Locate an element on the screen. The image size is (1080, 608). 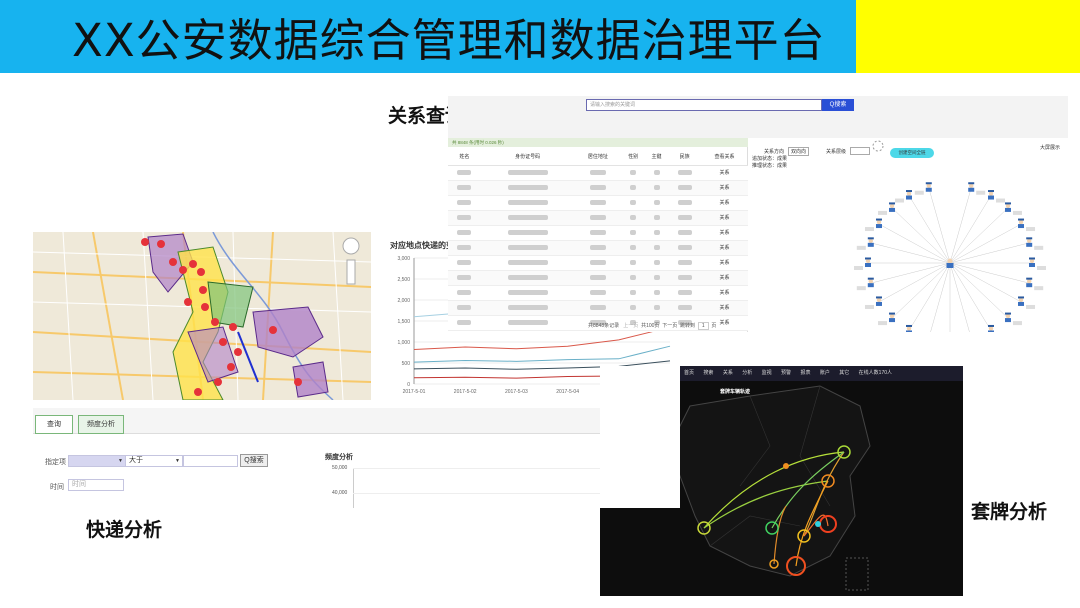
pager-page-input: 1 is located at coordinates (703, 326).